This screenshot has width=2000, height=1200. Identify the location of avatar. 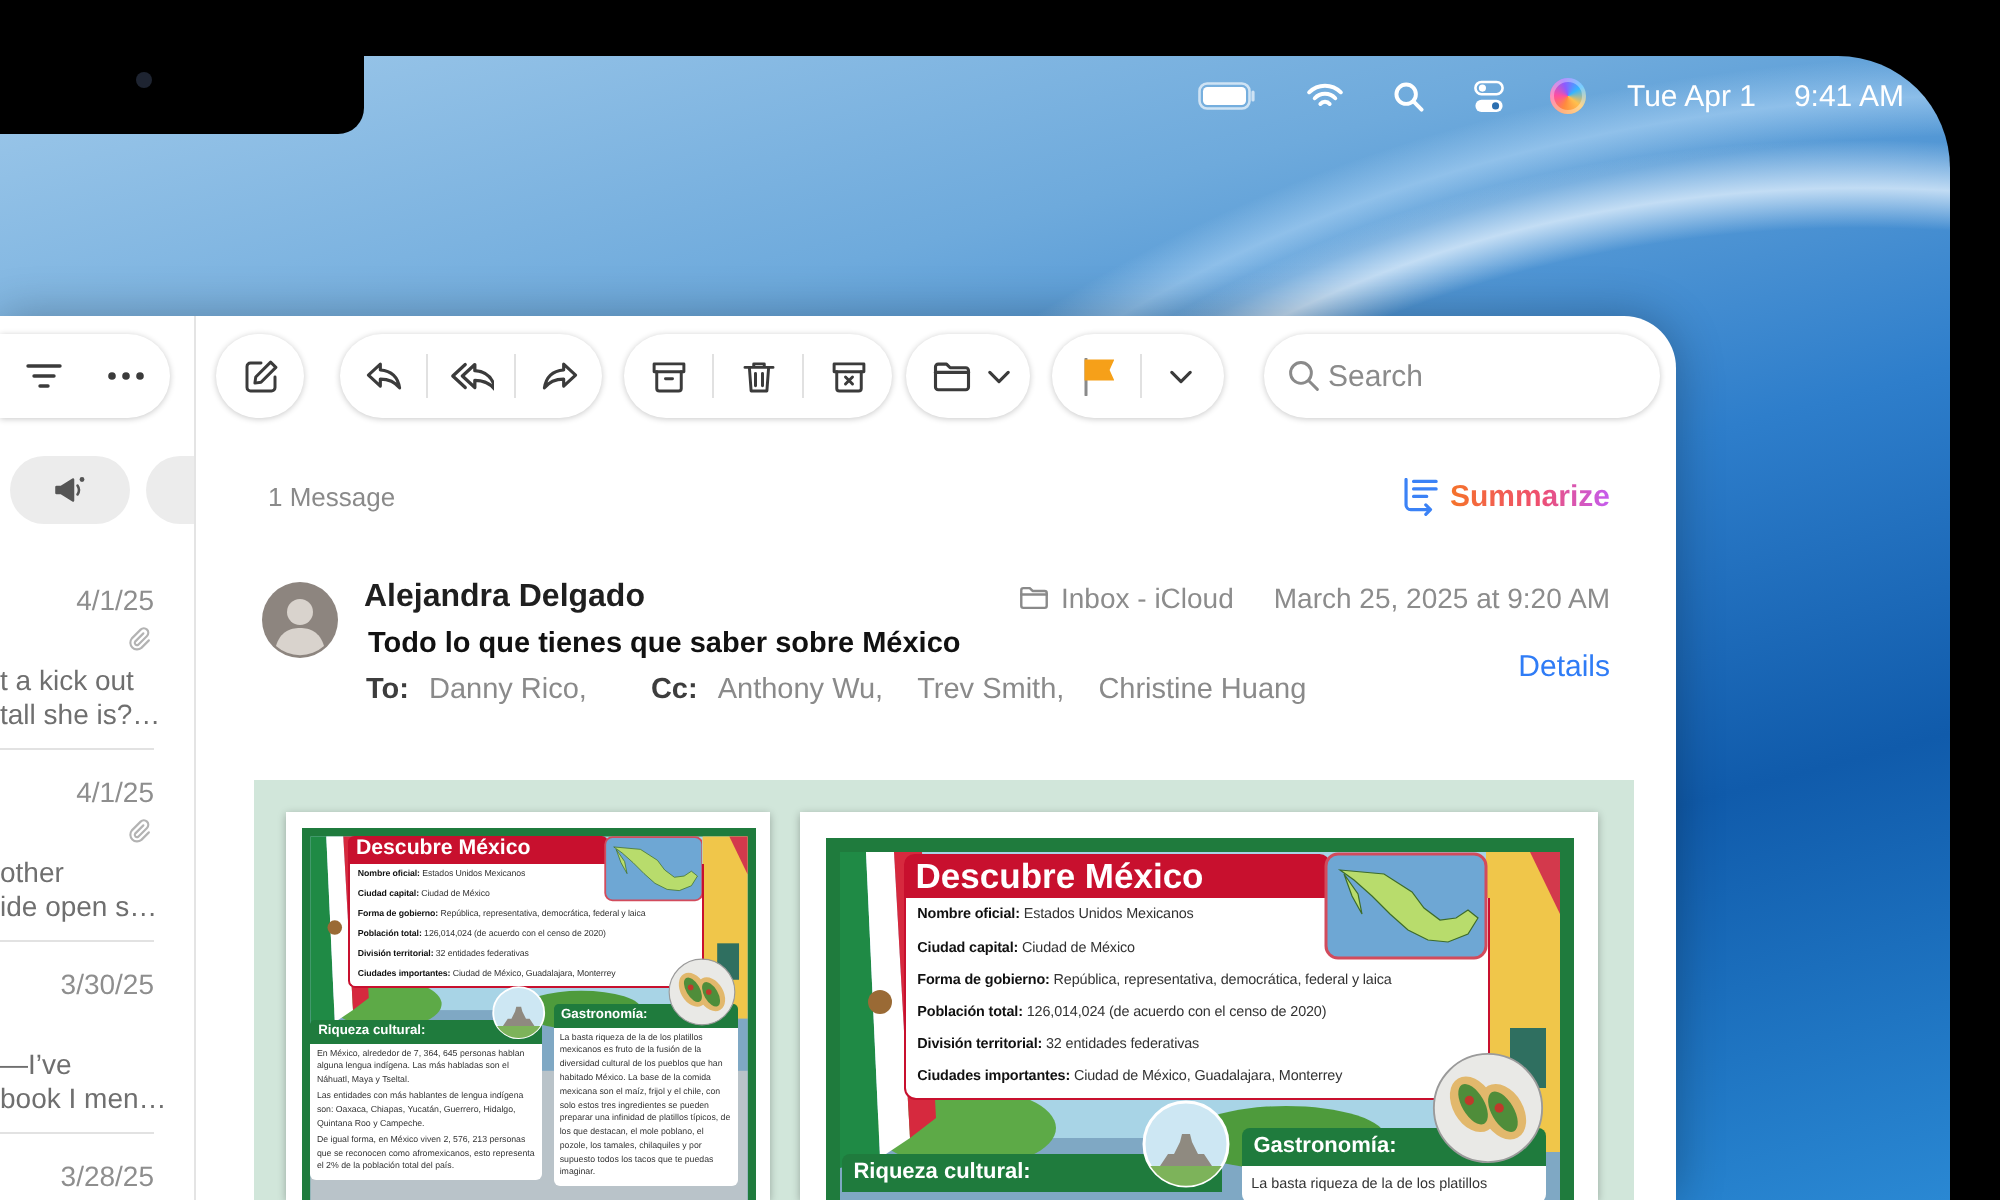
(300, 620).